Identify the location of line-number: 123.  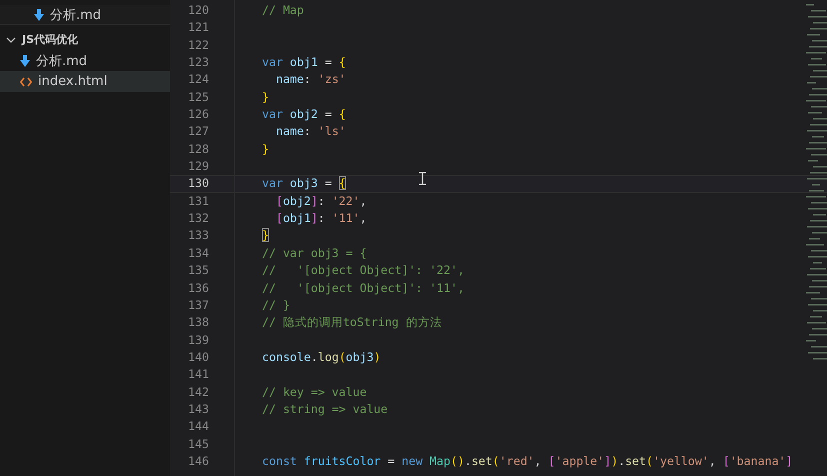
(198, 63).